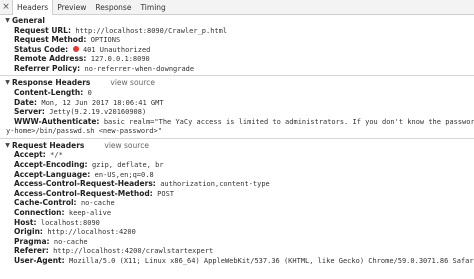 This screenshot has width=474, height=279. Describe the element at coordinates (49, 92) in the screenshot. I see `header-key: Content-Length:` at that location.